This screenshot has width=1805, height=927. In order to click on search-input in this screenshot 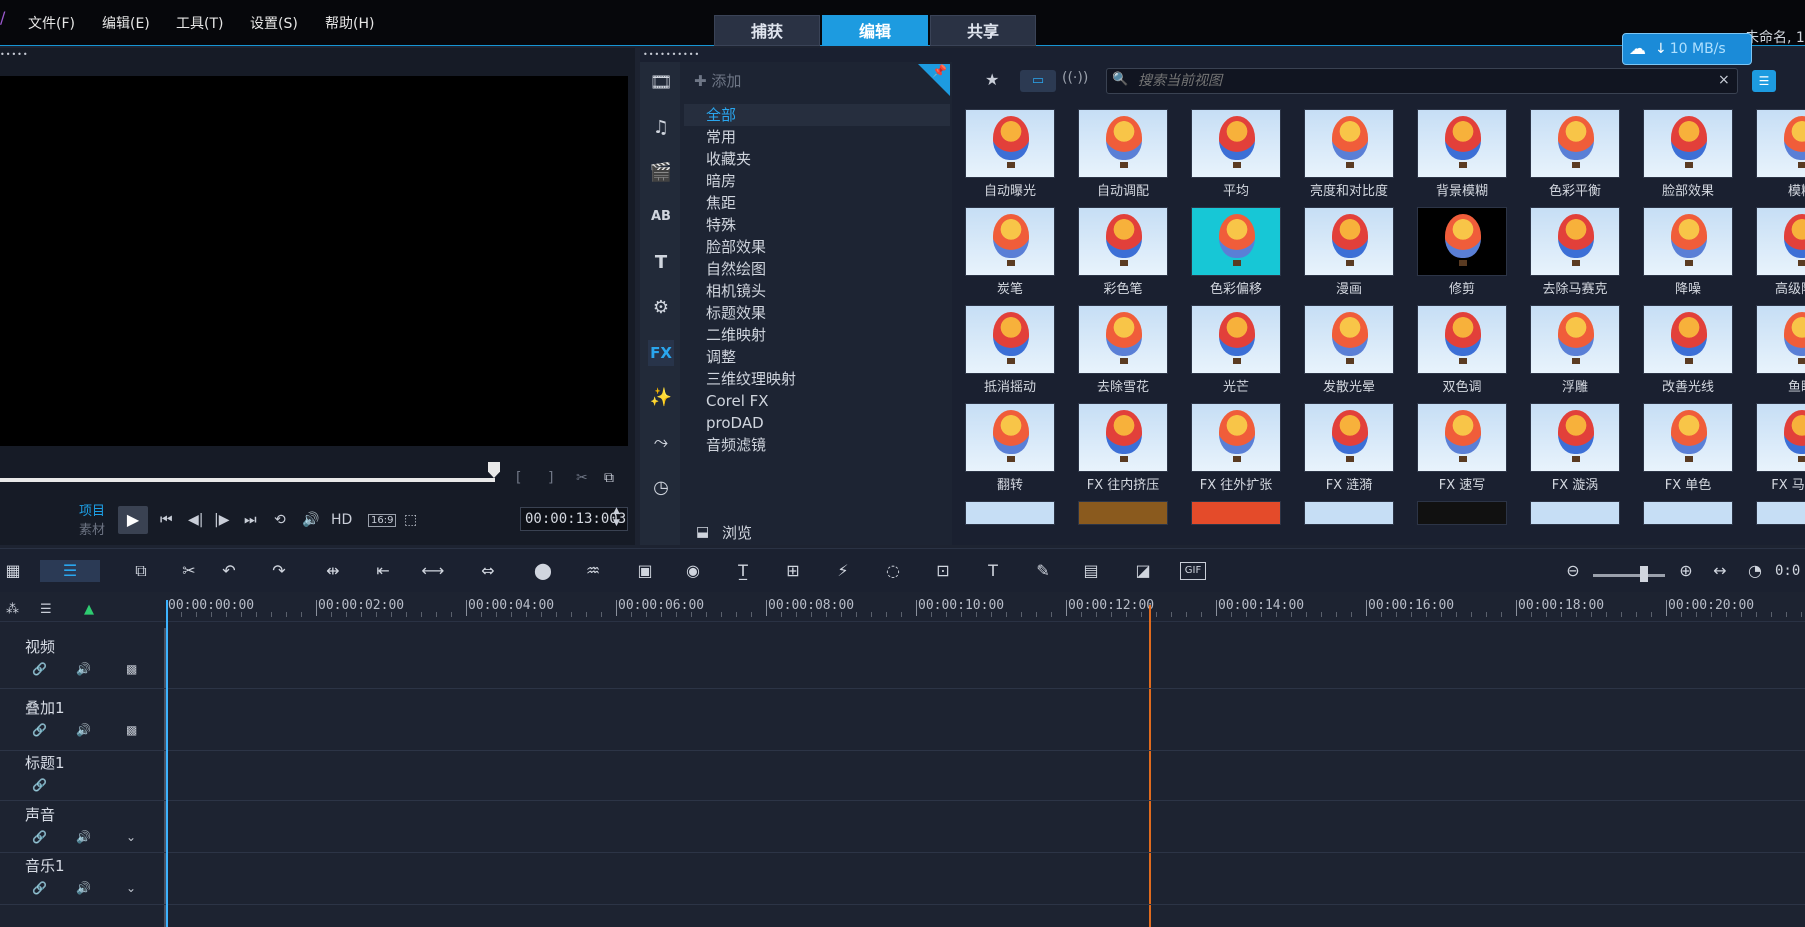, I will do `click(1418, 81)`.